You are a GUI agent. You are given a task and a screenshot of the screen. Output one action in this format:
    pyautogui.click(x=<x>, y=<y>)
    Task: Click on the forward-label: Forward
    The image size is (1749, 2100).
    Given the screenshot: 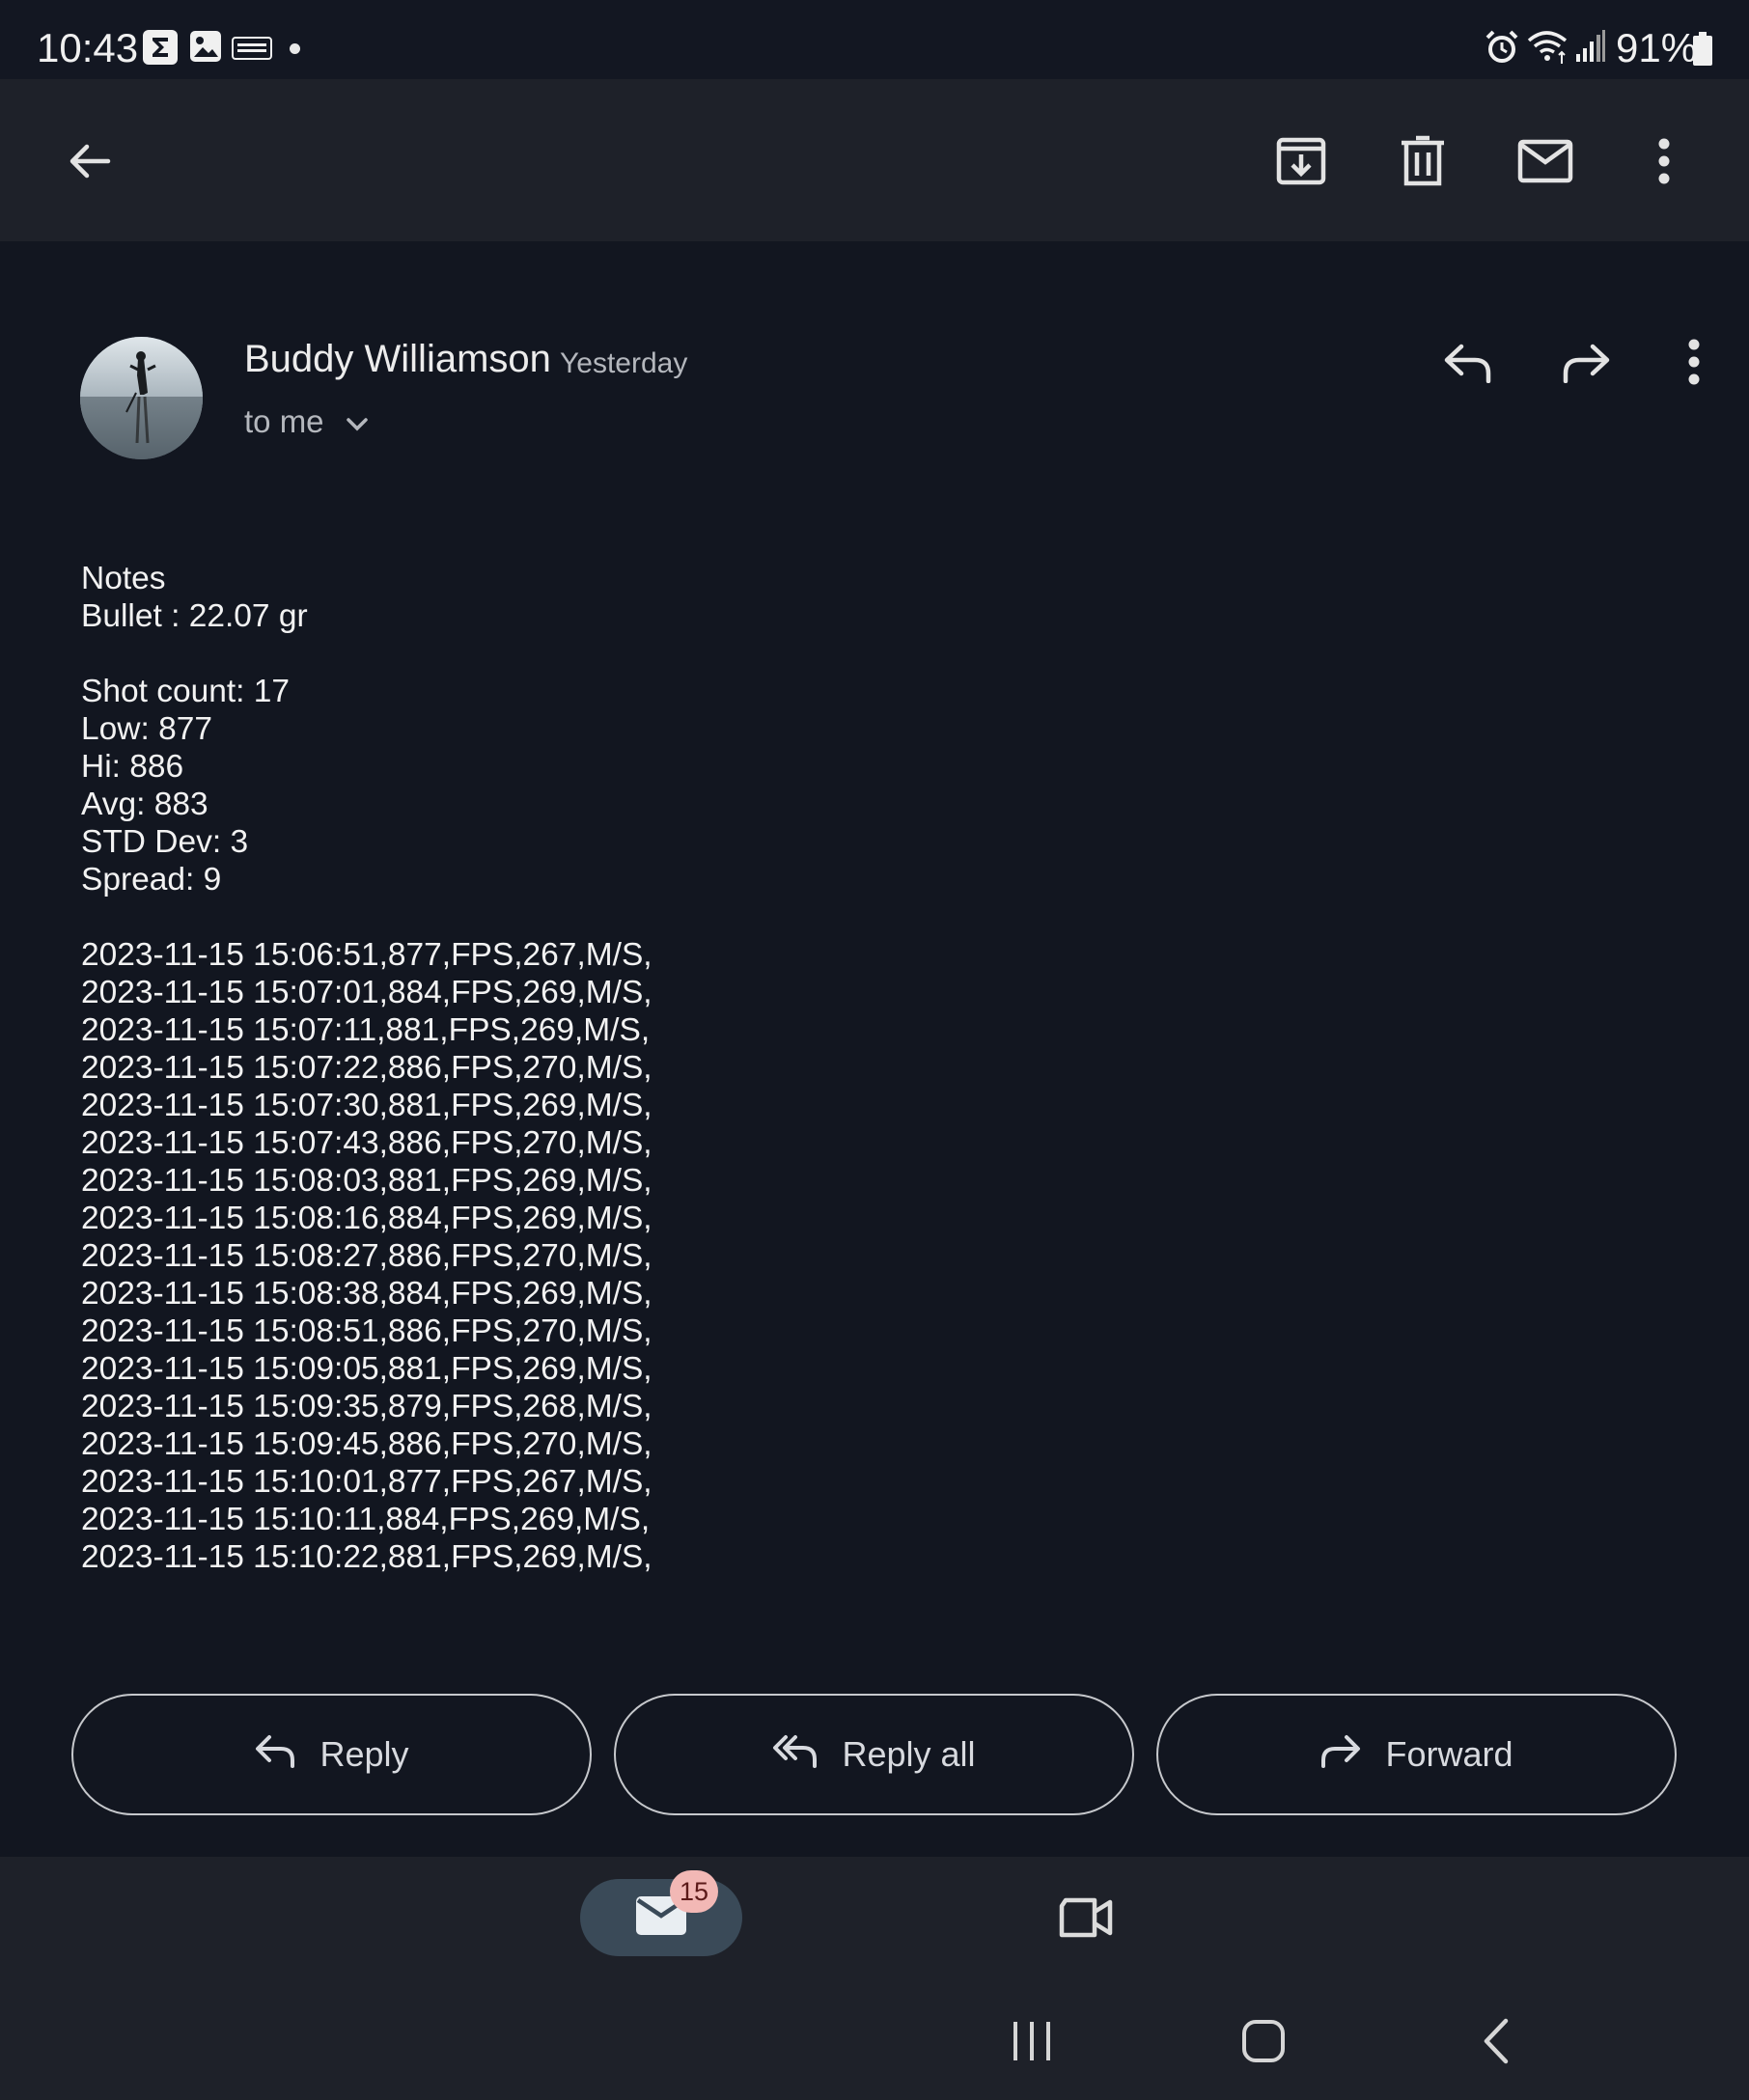 What is the action you would take?
    pyautogui.click(x=1449, y=1754)
    